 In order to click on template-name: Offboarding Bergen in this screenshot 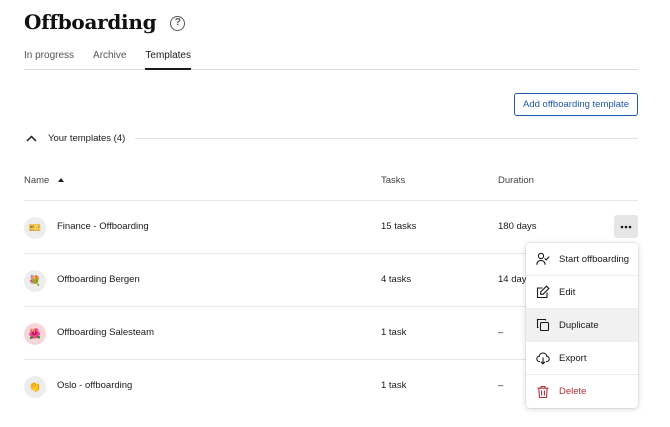, I will do `click(98, 279)`.